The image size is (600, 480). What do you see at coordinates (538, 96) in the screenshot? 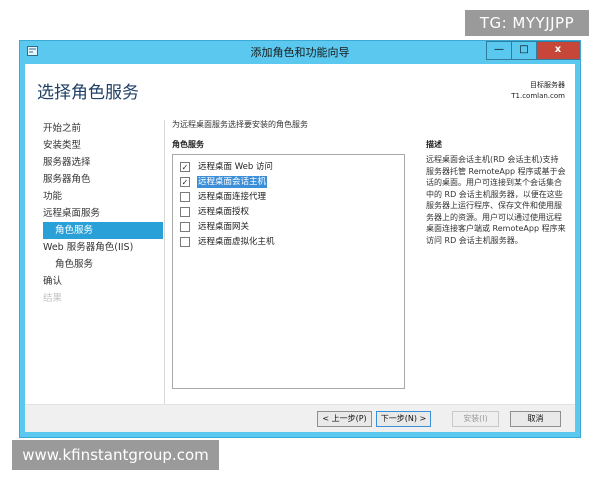
I see `destination-server-name: T1.comlan.com` at bounding box center [538, 96].